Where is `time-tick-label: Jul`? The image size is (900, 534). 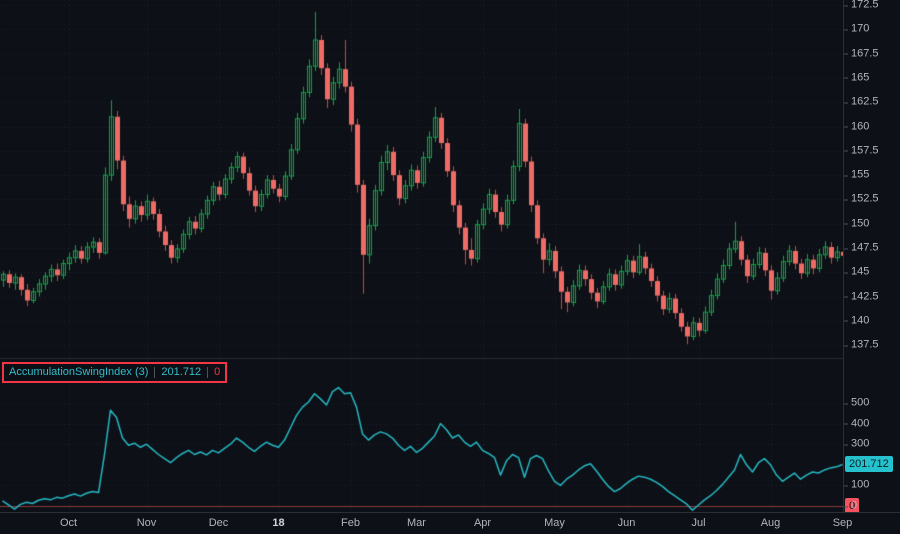
time-tick-label: Jul is located at coordinates (698, 523).